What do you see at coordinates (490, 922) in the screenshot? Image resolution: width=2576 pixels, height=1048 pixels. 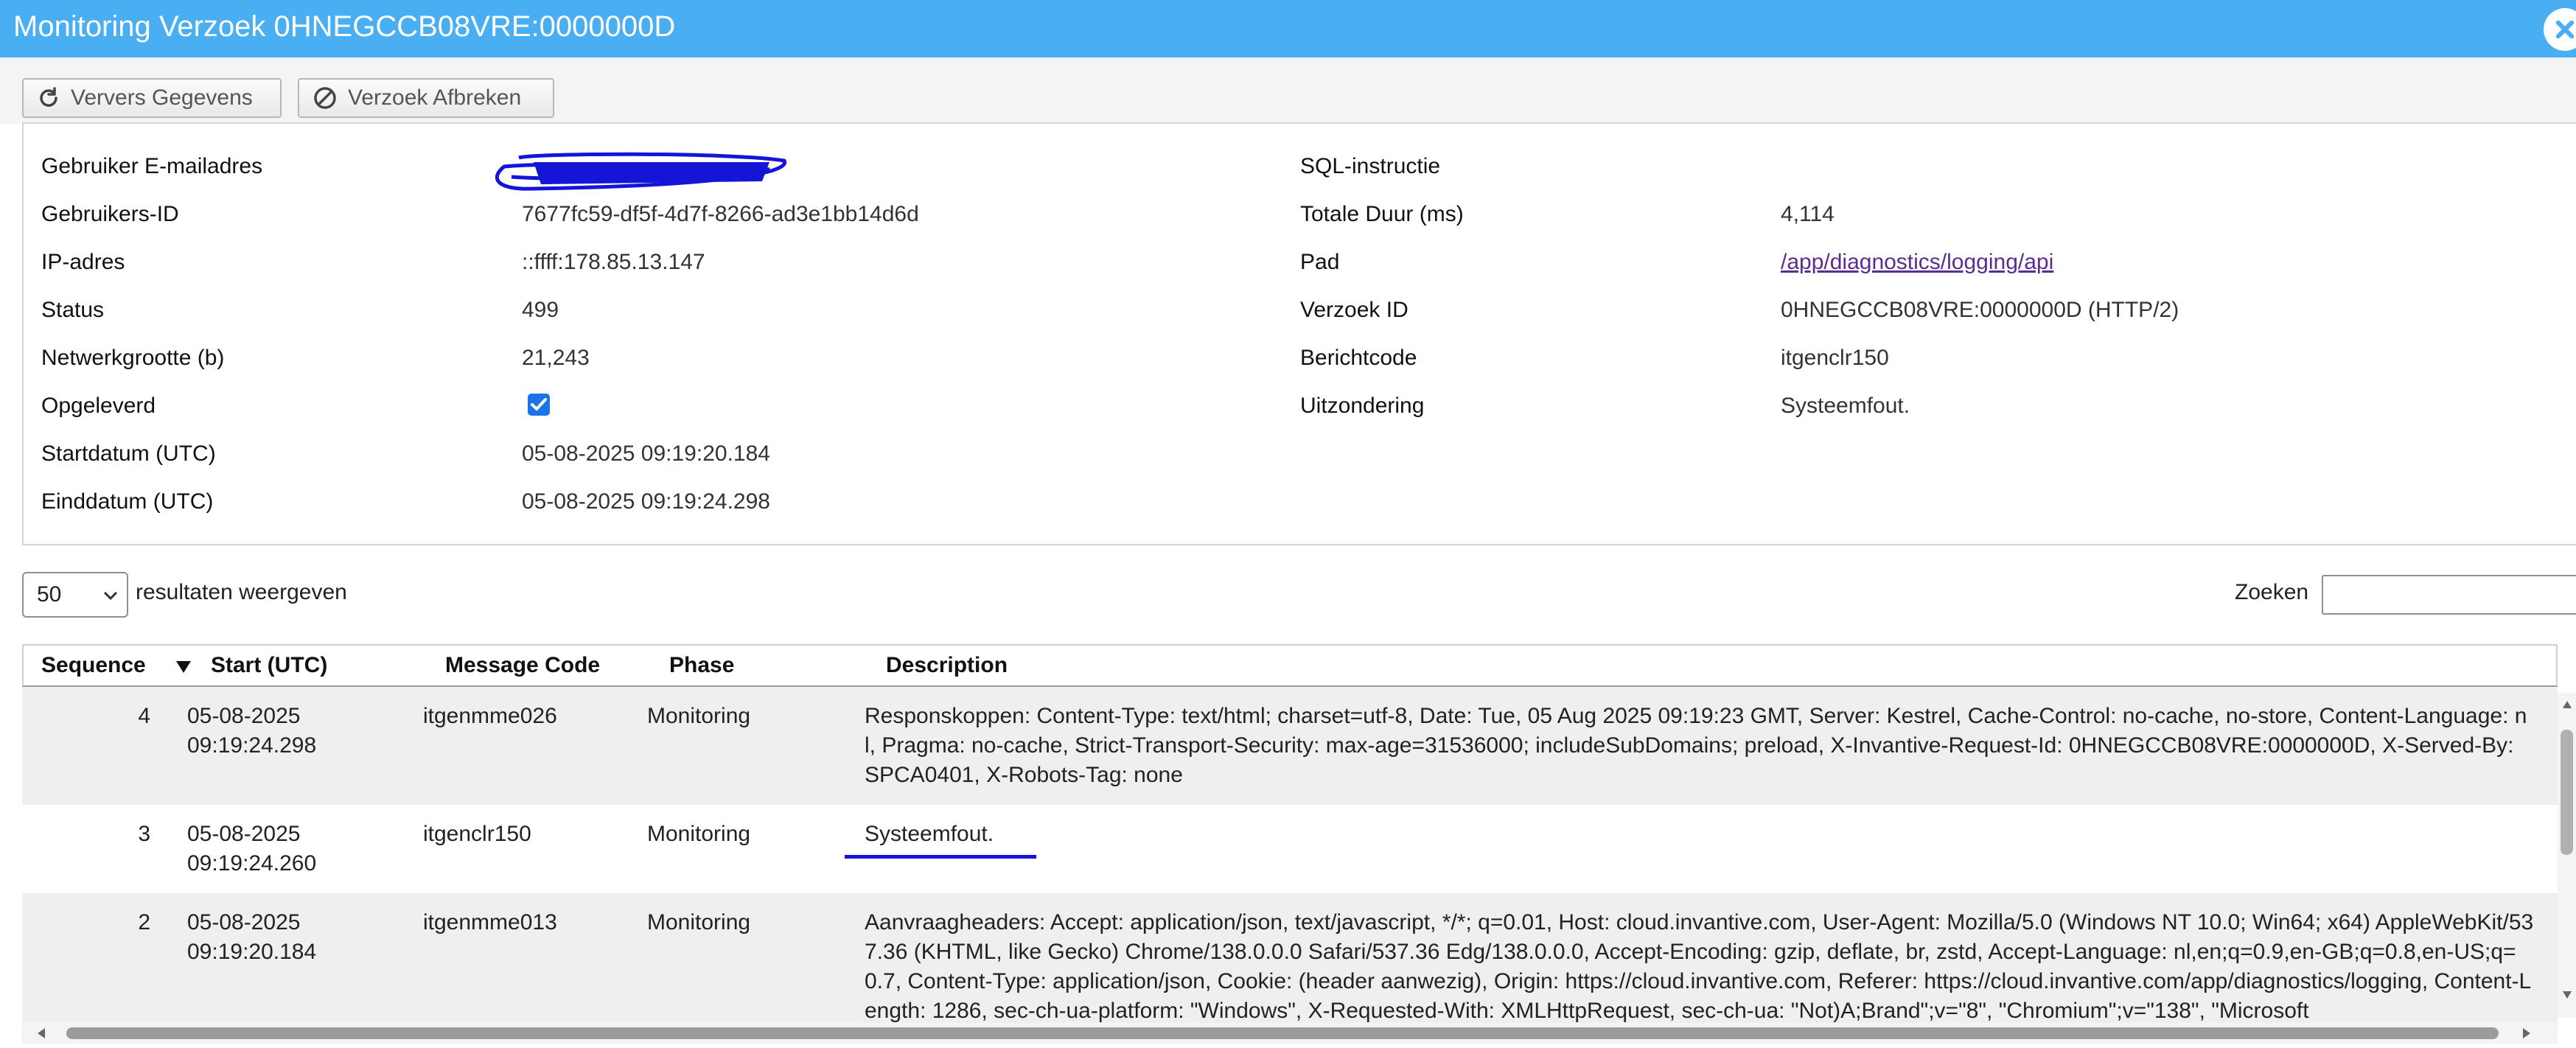 I see `cell-message-code: itgenmme013` at bounding box center [490, 922].